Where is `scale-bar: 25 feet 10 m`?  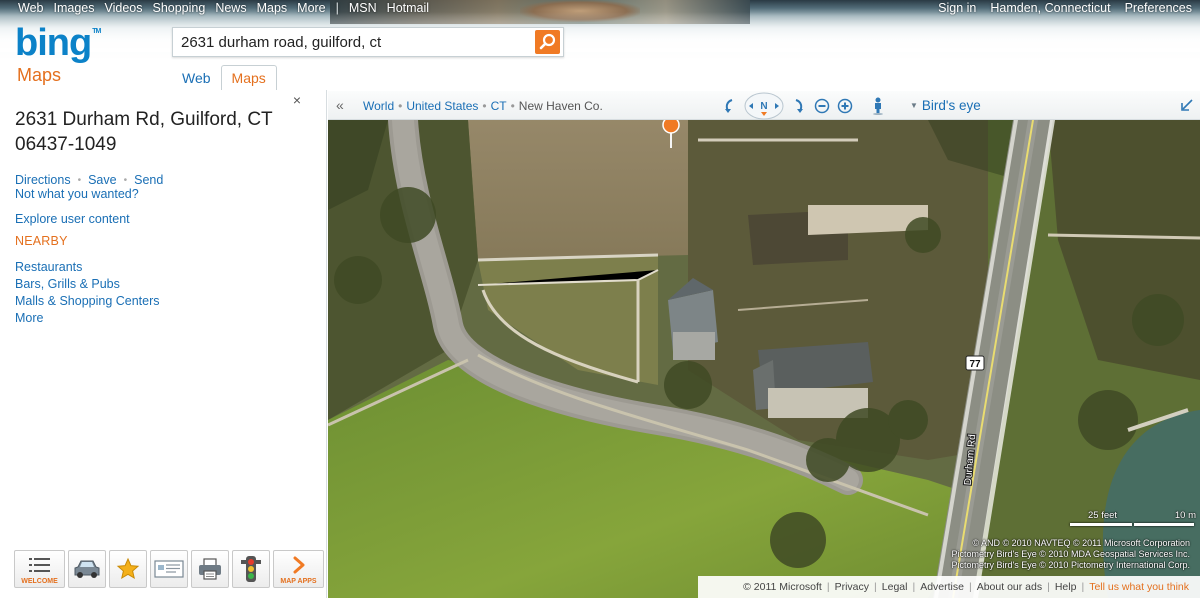
scale-bar: 25 feet 10 m is located at coordinates (1131, 520).